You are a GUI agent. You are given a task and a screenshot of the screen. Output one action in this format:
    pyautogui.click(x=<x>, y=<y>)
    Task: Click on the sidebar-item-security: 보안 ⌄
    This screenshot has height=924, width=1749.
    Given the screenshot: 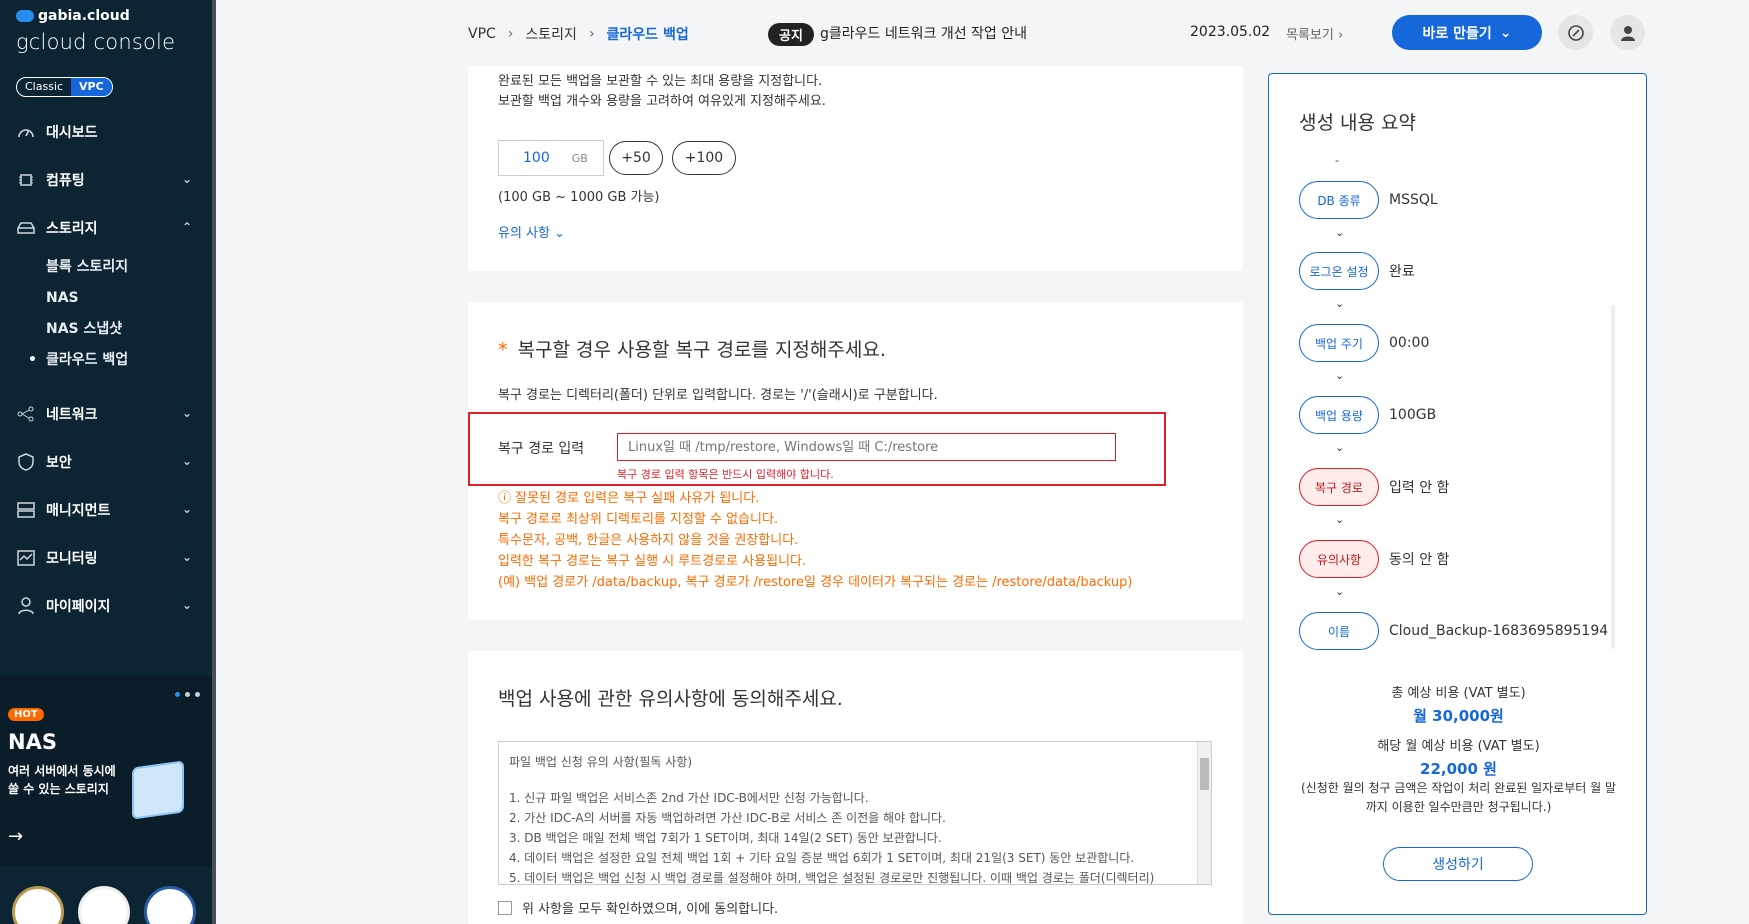 What is the action you would take?
    pyautogui.click(x=106, y=462)
    